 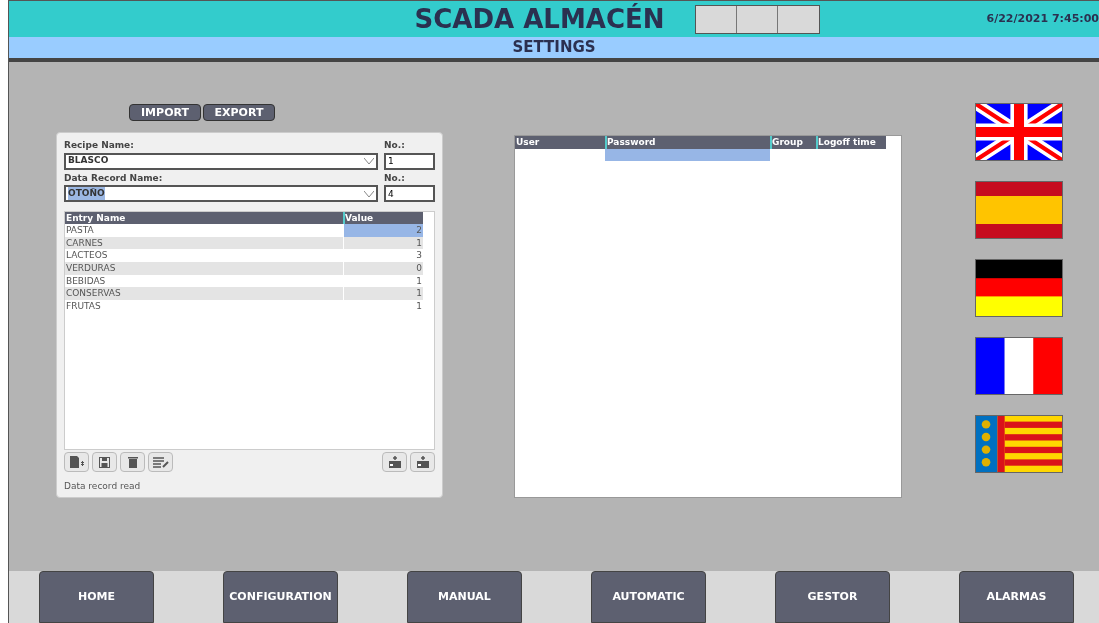 I want to click on save-icon, so click(x=104, y=462).